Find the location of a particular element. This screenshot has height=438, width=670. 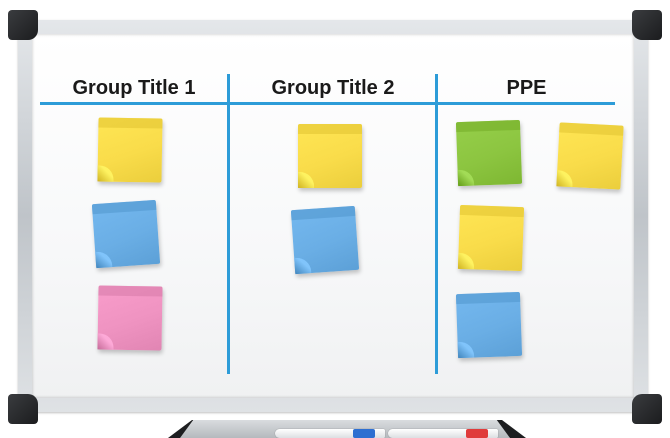

column-title-1: Group Title 1 is located at coordinates (134, 88).